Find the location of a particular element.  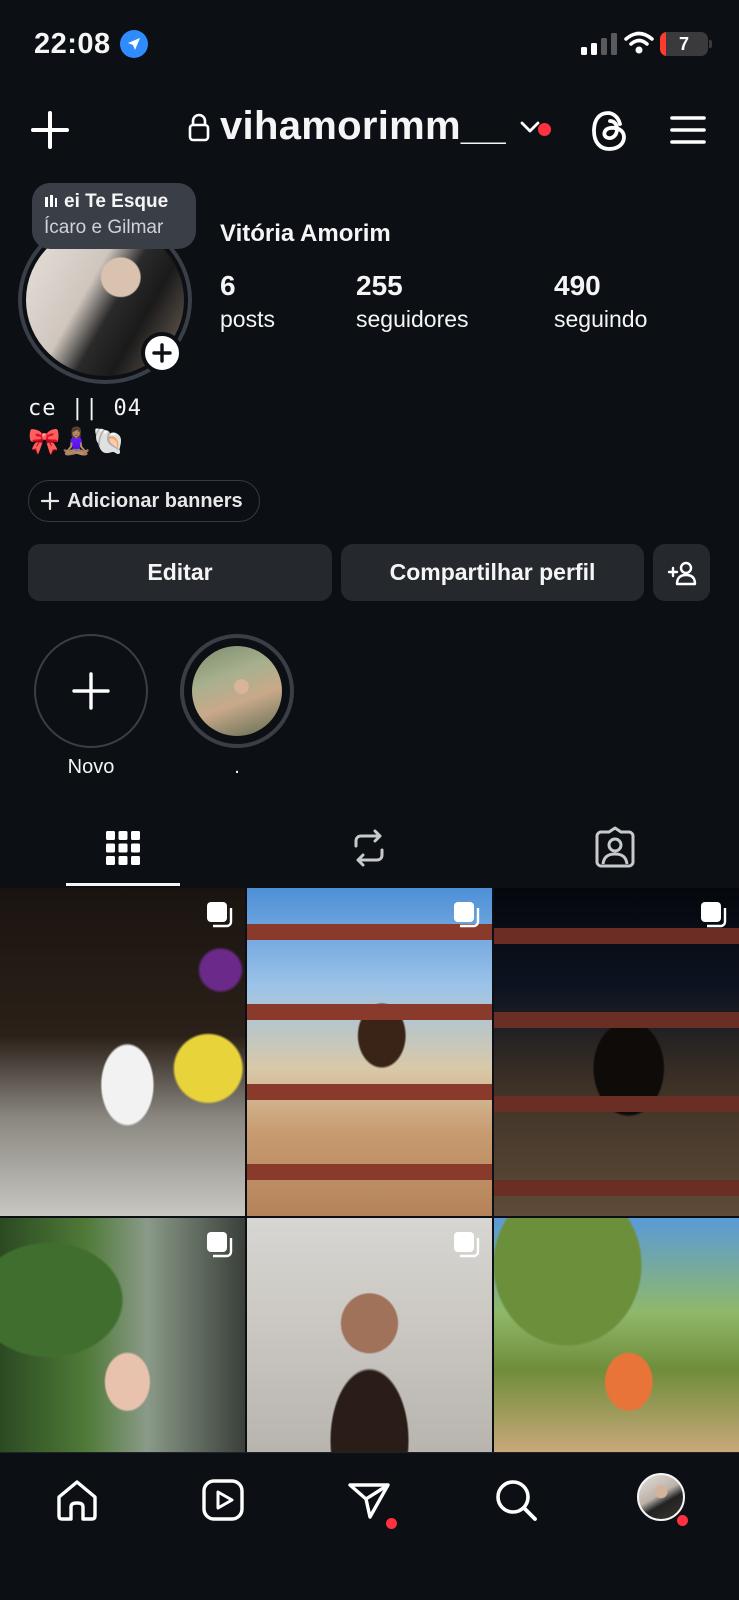

home-icon is located at coordinates (77, 1500).